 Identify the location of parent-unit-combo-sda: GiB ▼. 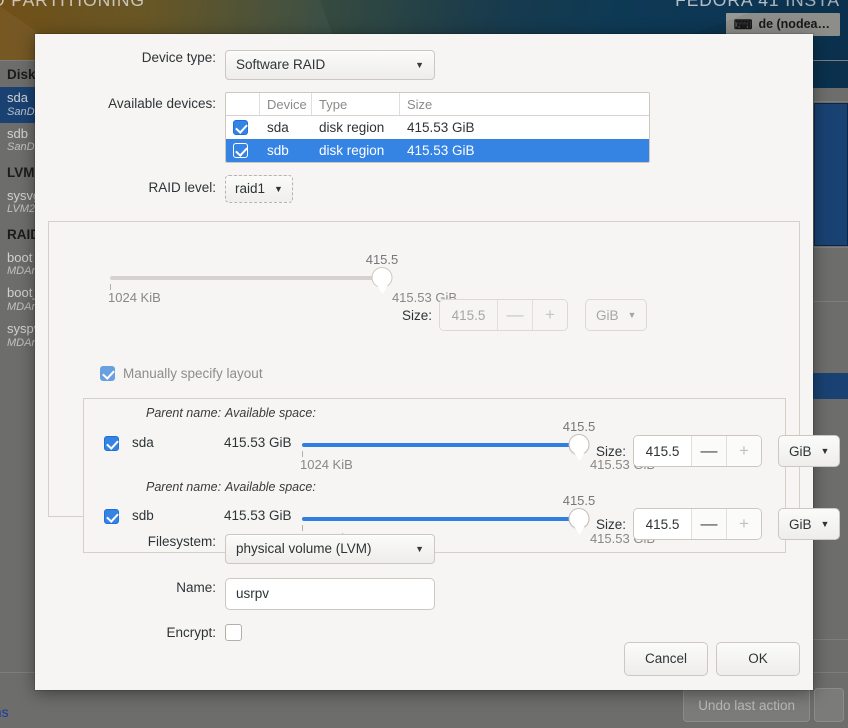
(809, 451).